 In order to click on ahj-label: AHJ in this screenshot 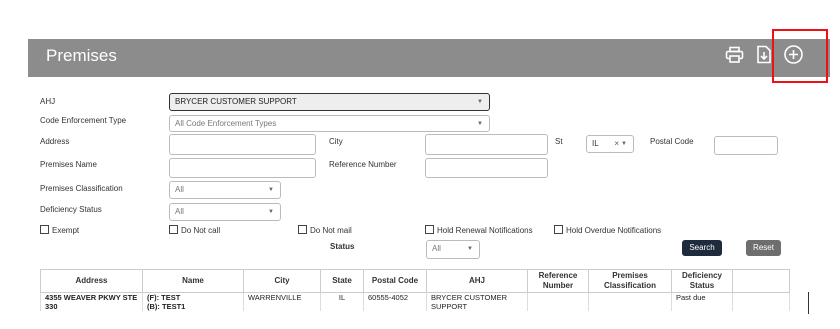, I will do `click(48, 101)`.